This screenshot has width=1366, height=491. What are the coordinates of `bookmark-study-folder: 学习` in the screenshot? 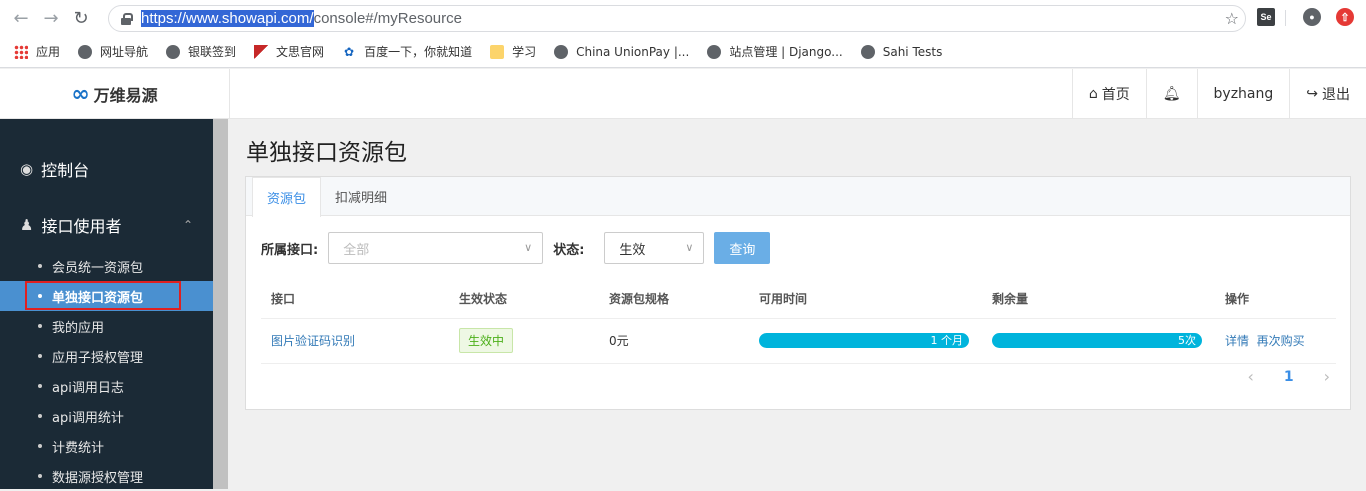 It's located at (513, 51).